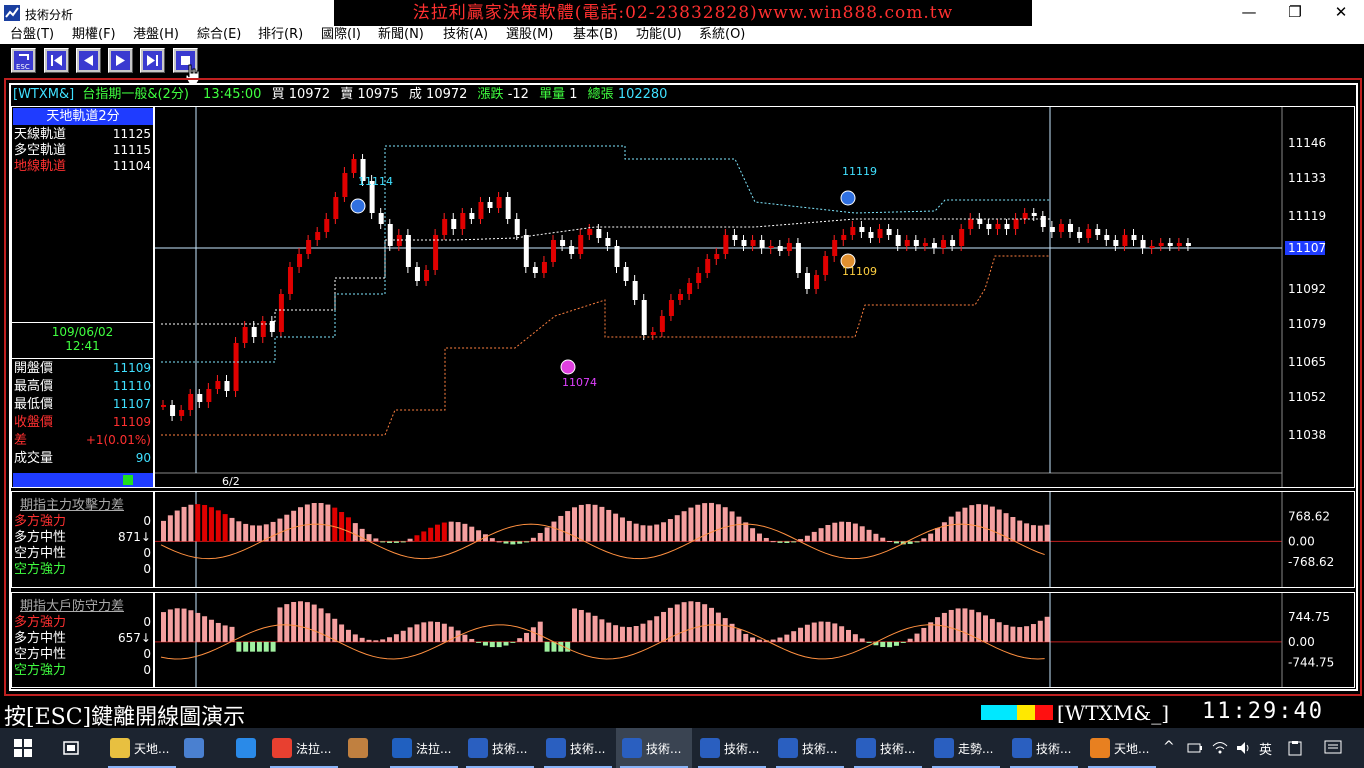 This screenshot has height=768, width=1364. Describe the element at coordinates (131, 368) in the screenshot. I see `ohlc-row-value: 11109` at that location.